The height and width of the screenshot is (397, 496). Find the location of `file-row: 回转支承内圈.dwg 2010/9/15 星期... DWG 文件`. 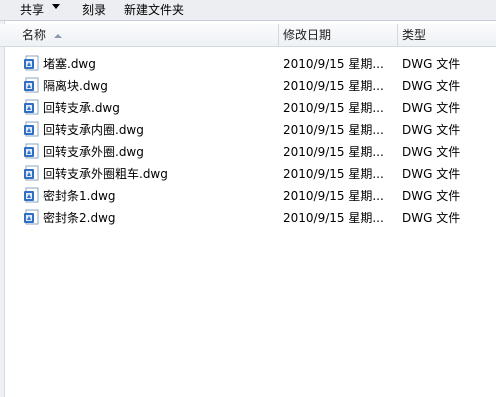

file-row: 回转支承内圈.dwg 2010/9/15 星期... DWG 文件 is located at coordinates (248, 130).